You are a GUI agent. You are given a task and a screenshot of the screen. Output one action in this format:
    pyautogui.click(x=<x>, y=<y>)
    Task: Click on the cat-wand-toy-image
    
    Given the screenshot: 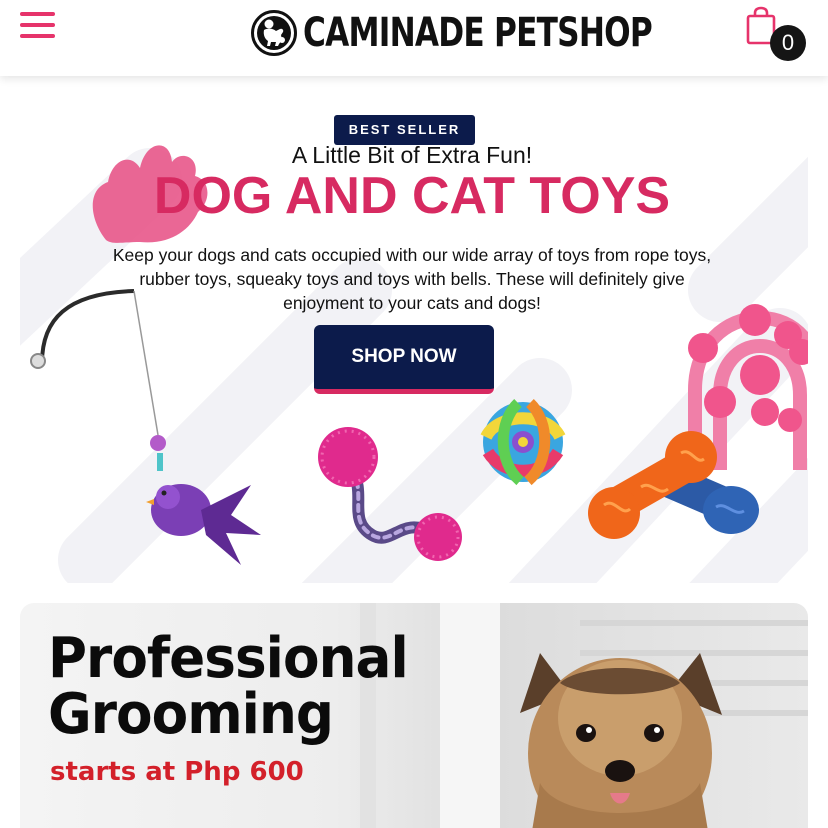 What is the action you would take?
    pyautogui.click(x=145, y=427)
    